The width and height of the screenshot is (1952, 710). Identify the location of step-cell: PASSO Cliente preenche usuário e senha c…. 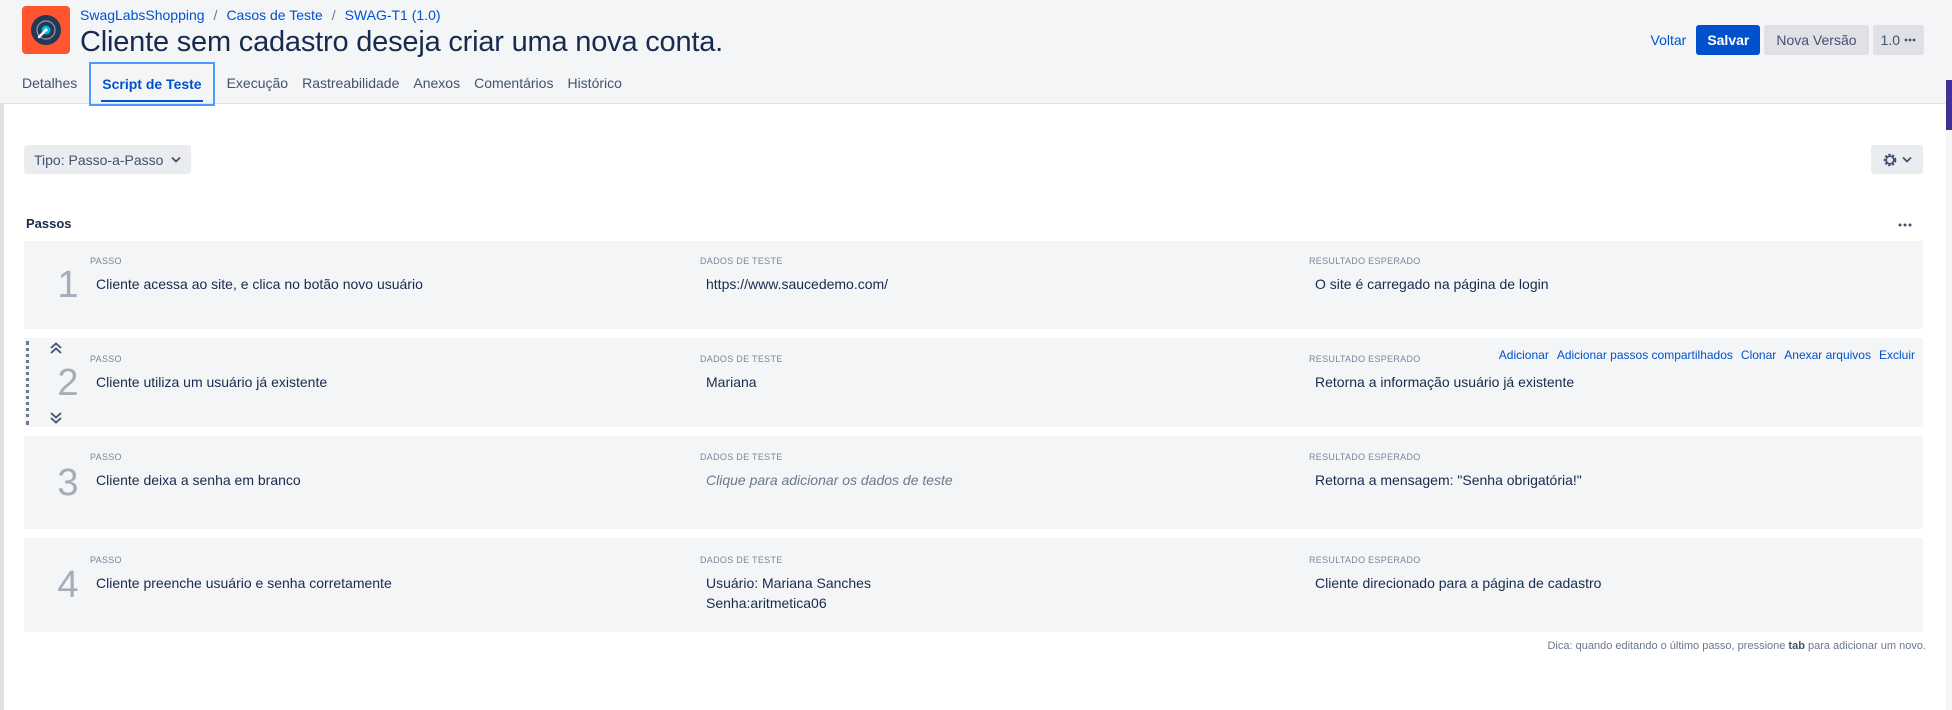
(380, 574).